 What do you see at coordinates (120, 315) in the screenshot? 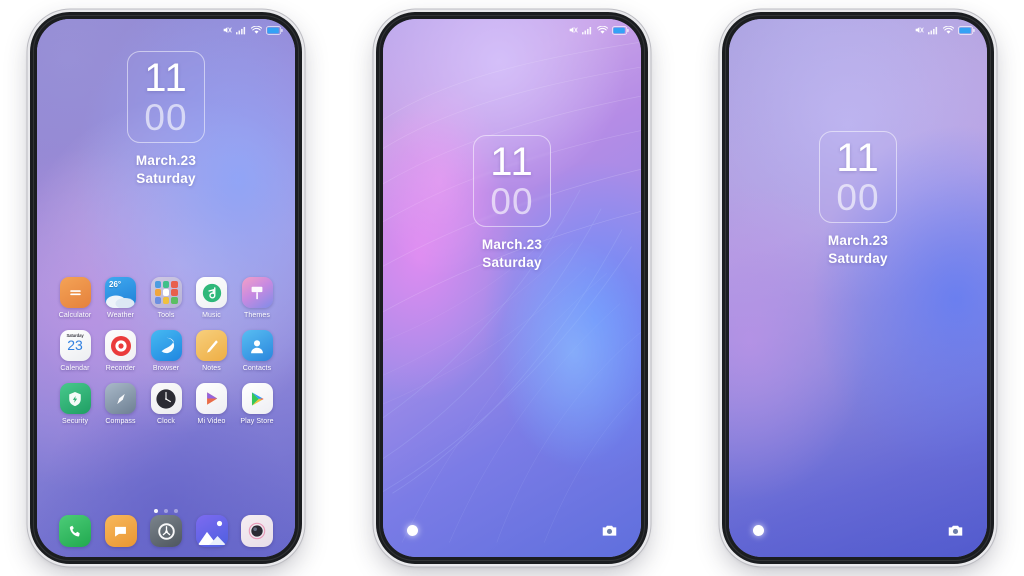
I see `app-label: Weather` at bounding box center [120, 315].